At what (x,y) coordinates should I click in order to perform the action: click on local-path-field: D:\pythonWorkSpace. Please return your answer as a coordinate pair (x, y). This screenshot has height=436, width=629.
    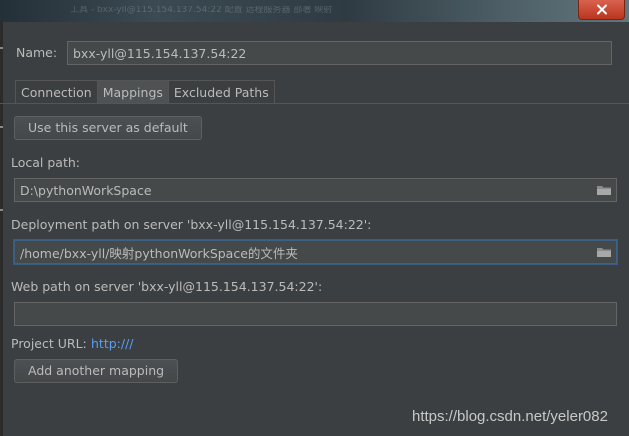
    Looking at the image, I should click on (315, 190).